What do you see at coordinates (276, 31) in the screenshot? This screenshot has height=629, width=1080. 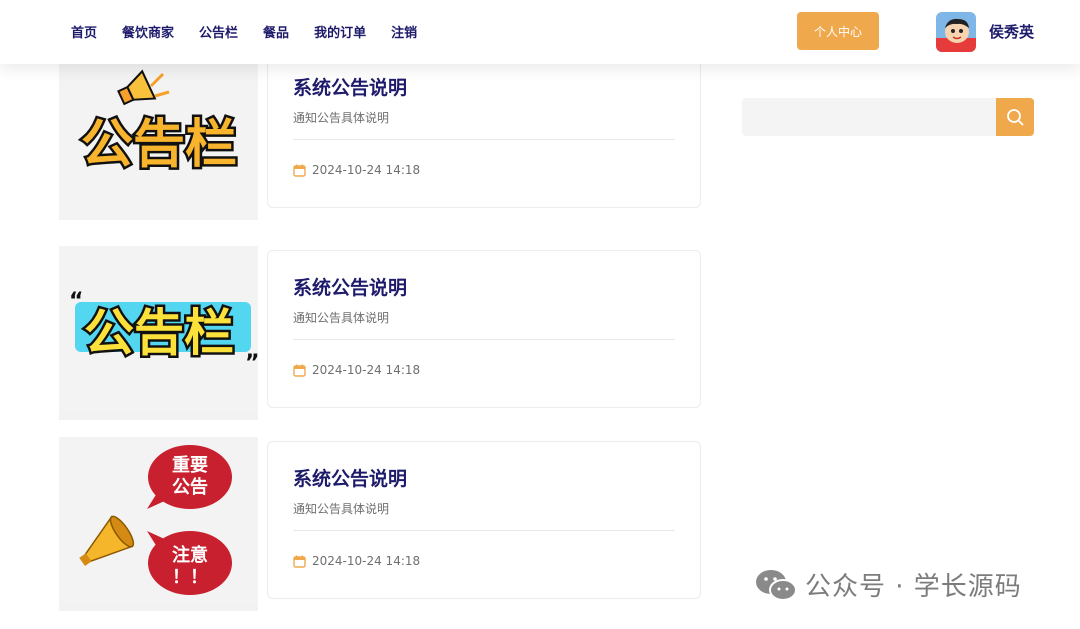 I see `nav-dishes: 餐品` at bounding box center [276, 31].